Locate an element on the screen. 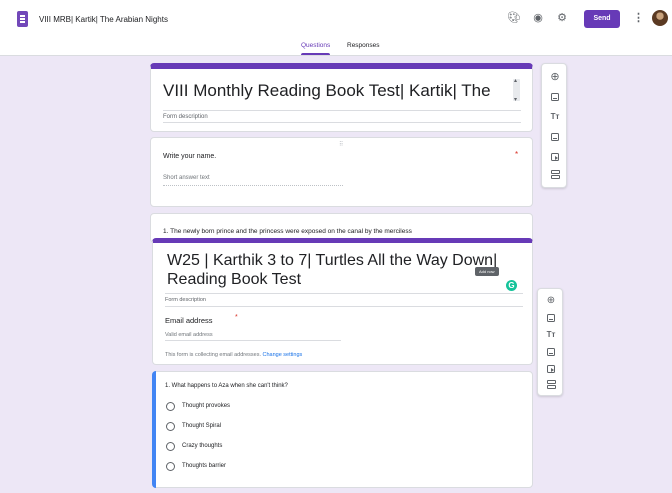 The height and width of the screenshot is (493, 672). more-options-icon: ⋮ is located at coordinates (638, 18).